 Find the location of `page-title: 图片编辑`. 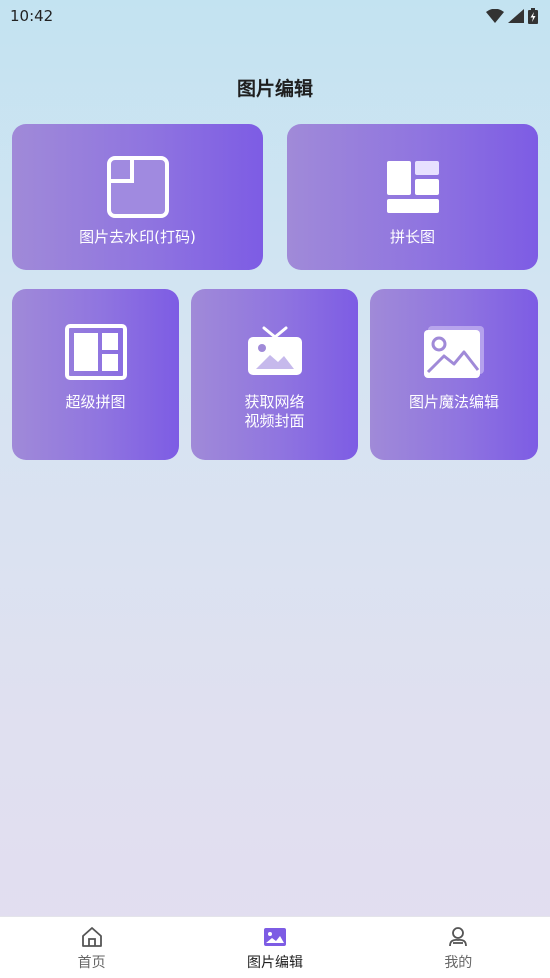

page-title: 图片编辑 is located at coordinates (274, 89).